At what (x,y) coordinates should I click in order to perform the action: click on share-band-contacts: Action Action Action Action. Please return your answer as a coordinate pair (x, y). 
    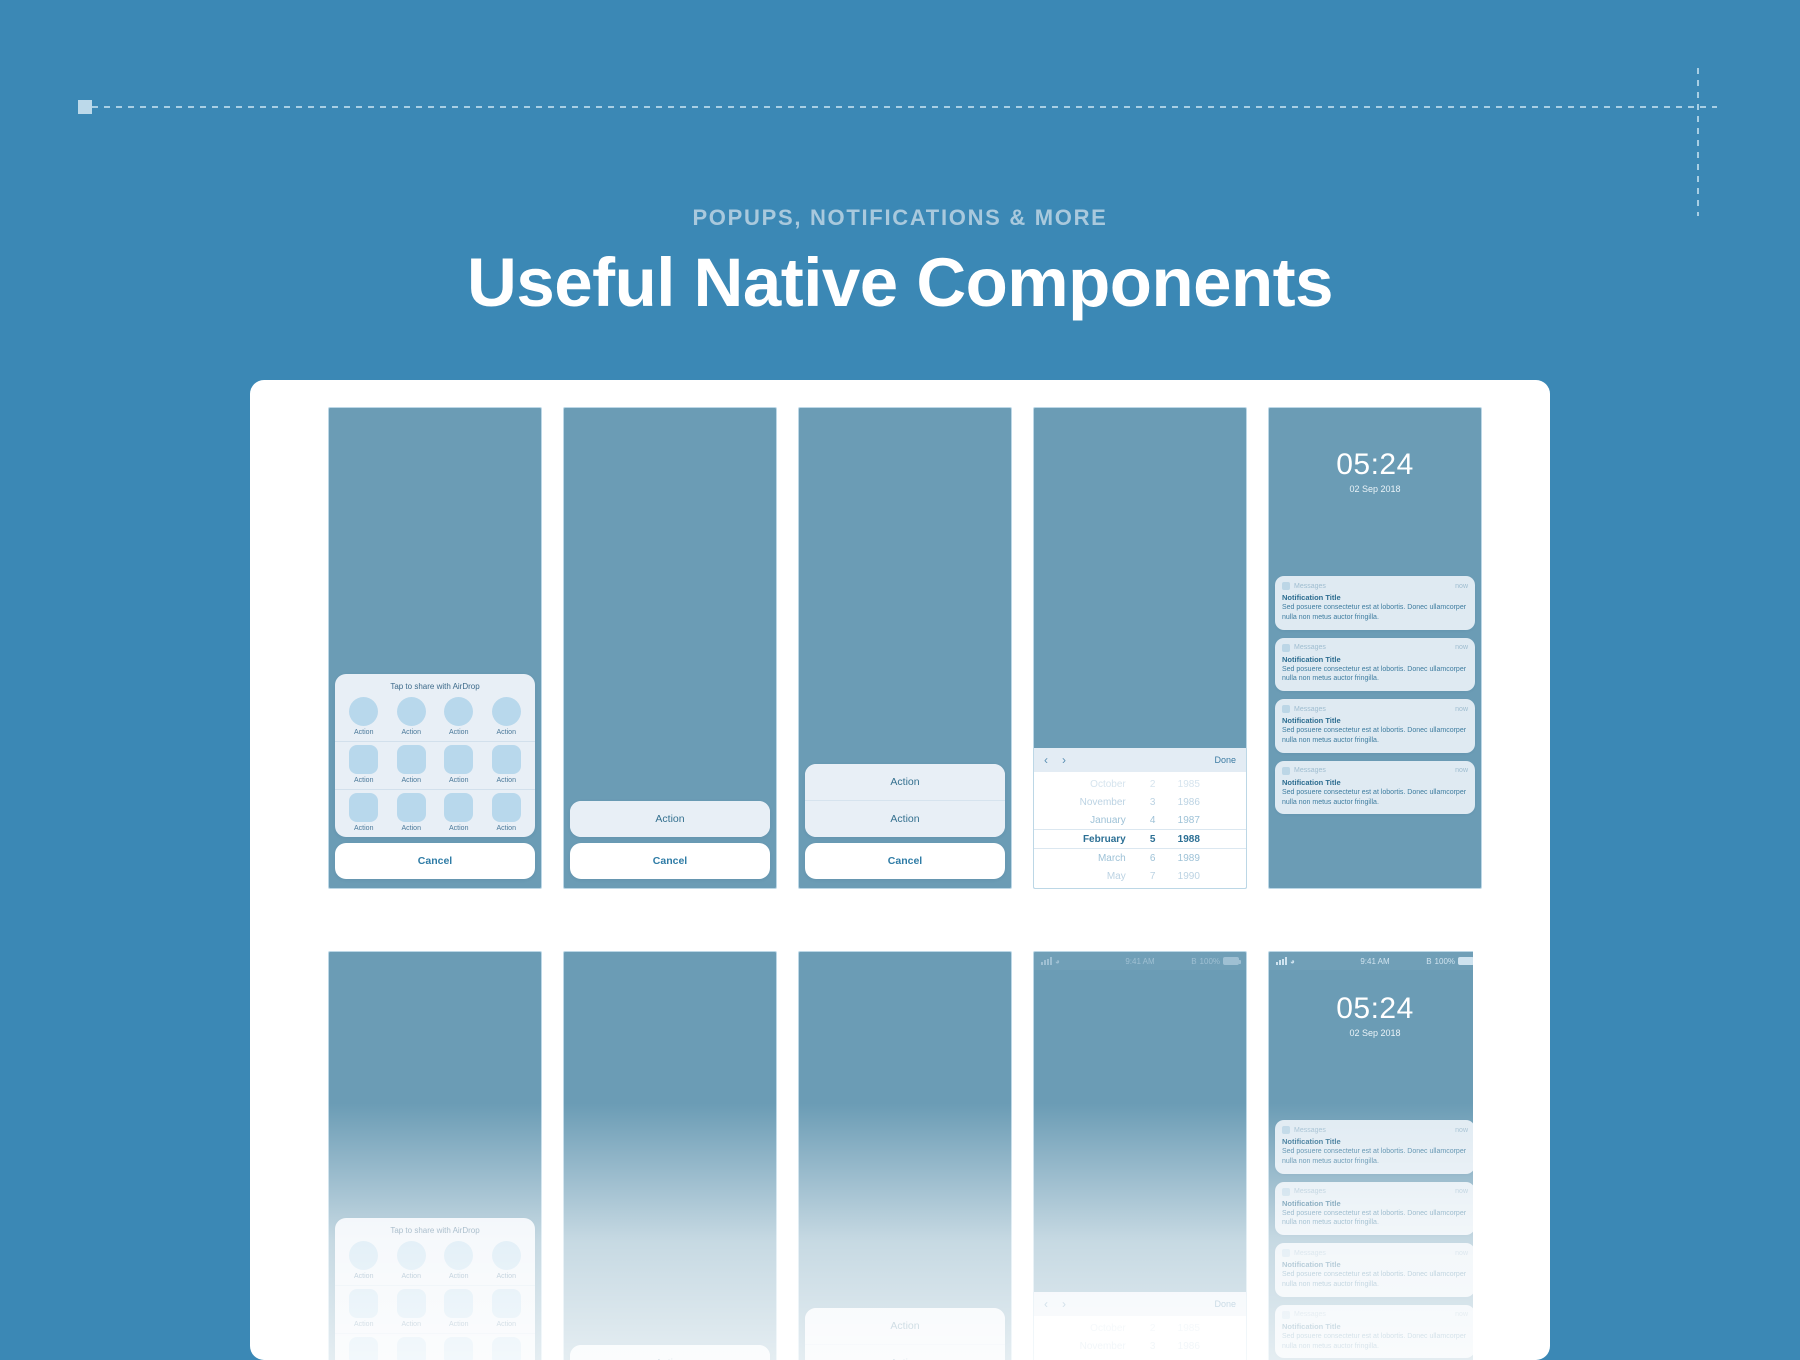
    Looking at the image, I should click on (435, 1261).